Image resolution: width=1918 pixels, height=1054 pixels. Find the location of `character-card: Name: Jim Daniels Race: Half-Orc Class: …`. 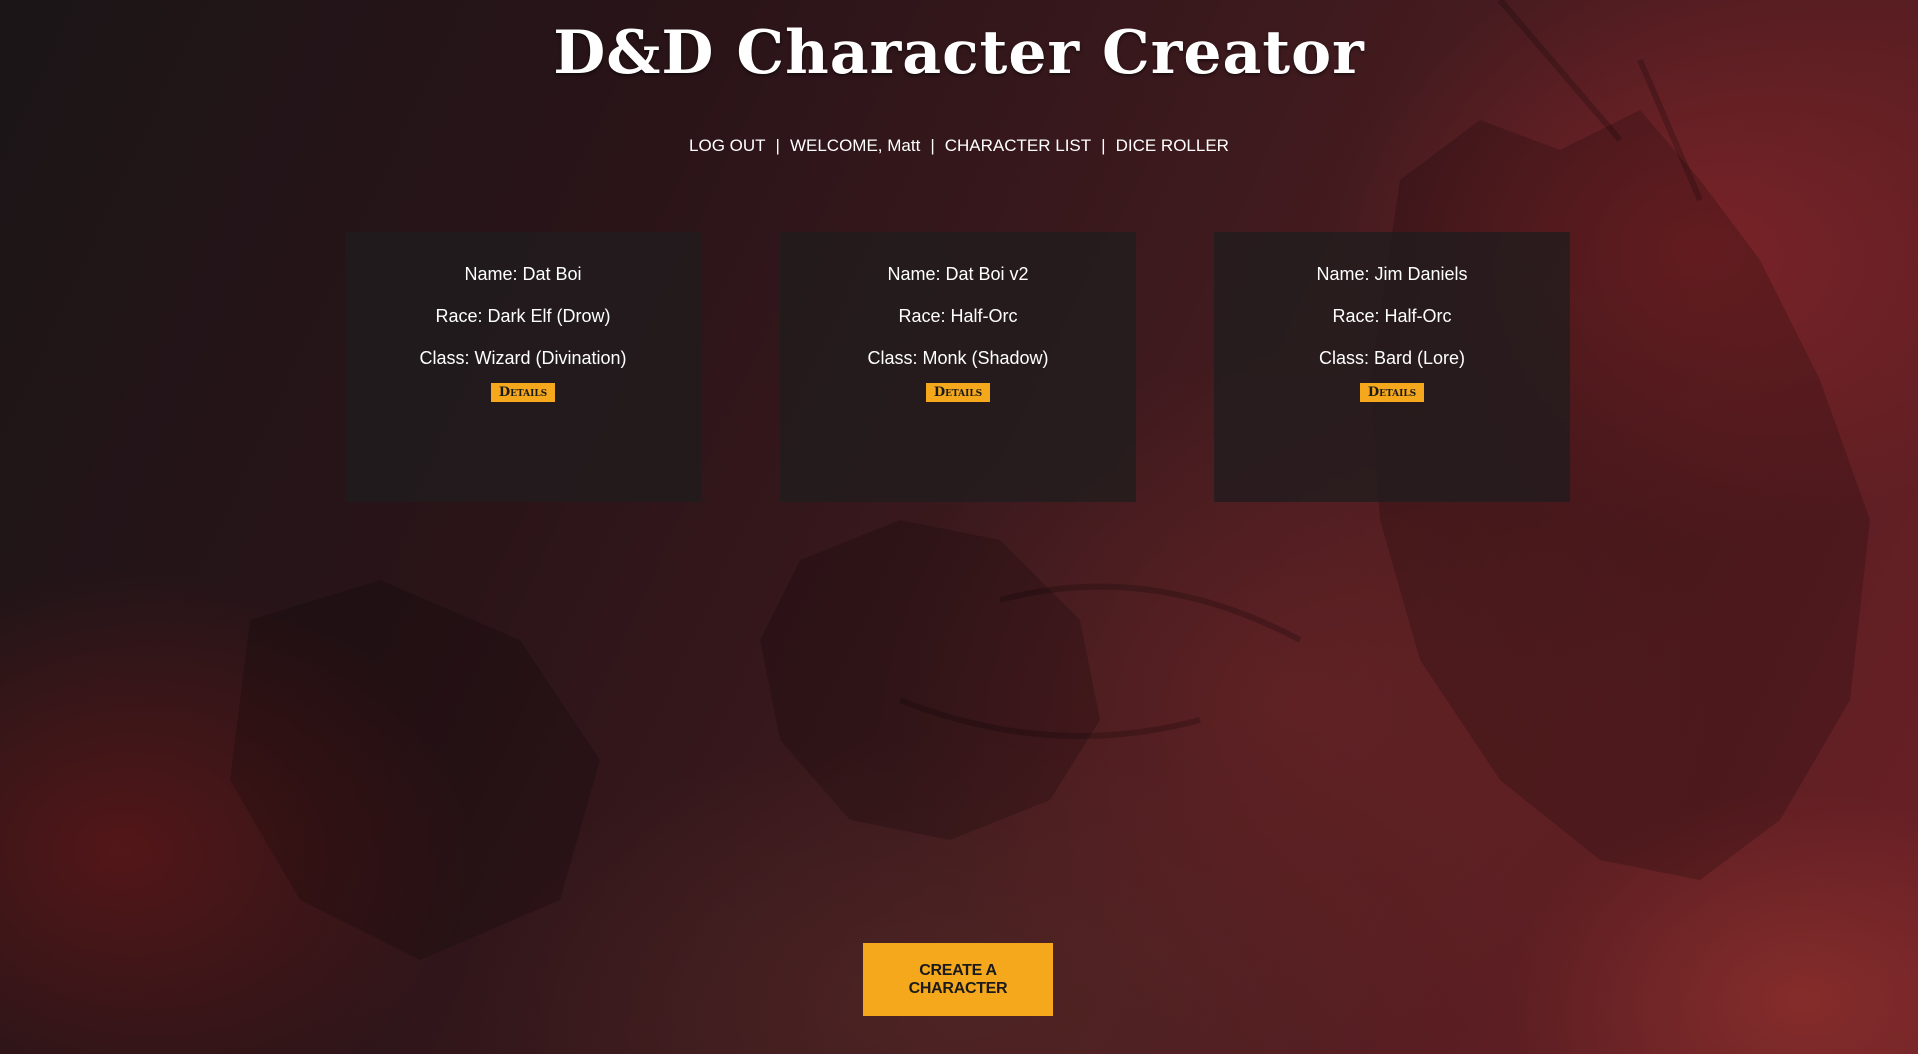

character-card: Name: Jim Daniels Race: Half-Orc Class: … is located at coordinates (1392, 367).